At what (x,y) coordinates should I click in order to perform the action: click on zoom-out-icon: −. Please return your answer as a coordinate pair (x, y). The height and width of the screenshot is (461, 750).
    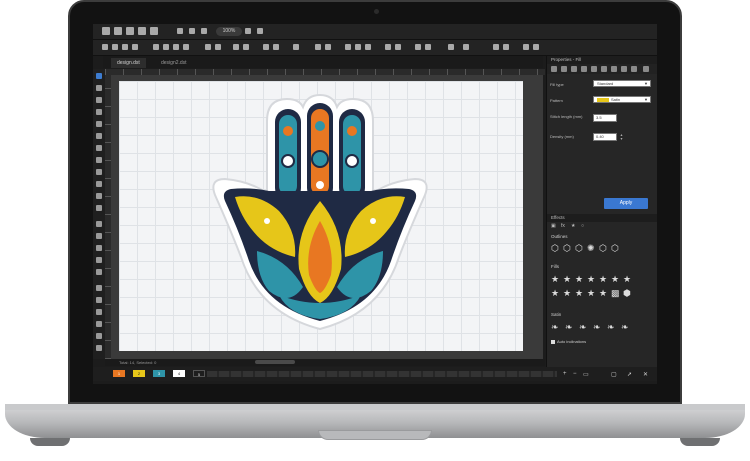
    Looking at the image, I should click on (575, 374).